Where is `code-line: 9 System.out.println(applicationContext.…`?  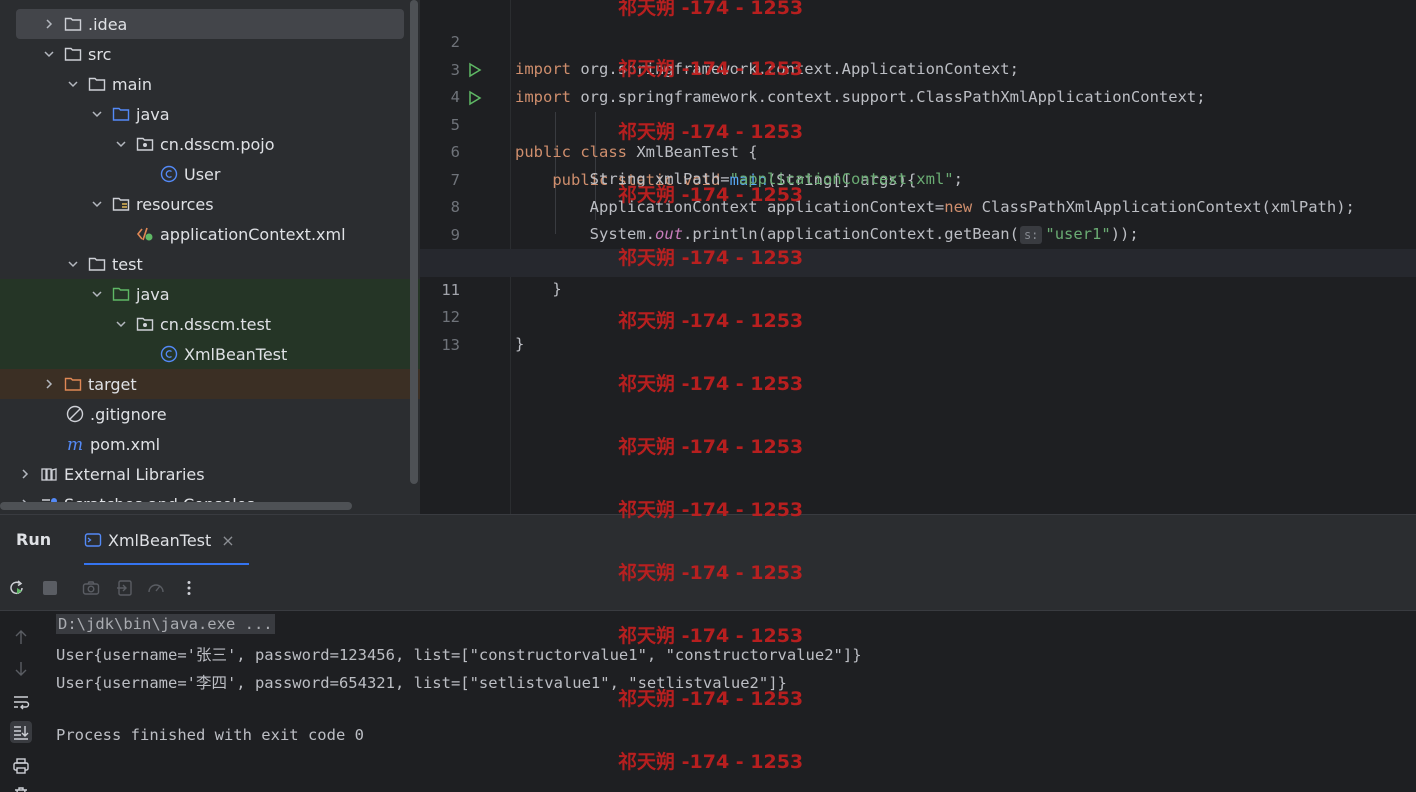
code-line: 9 System.out.println(applicationContext.… is located at coordinates (918, 233).